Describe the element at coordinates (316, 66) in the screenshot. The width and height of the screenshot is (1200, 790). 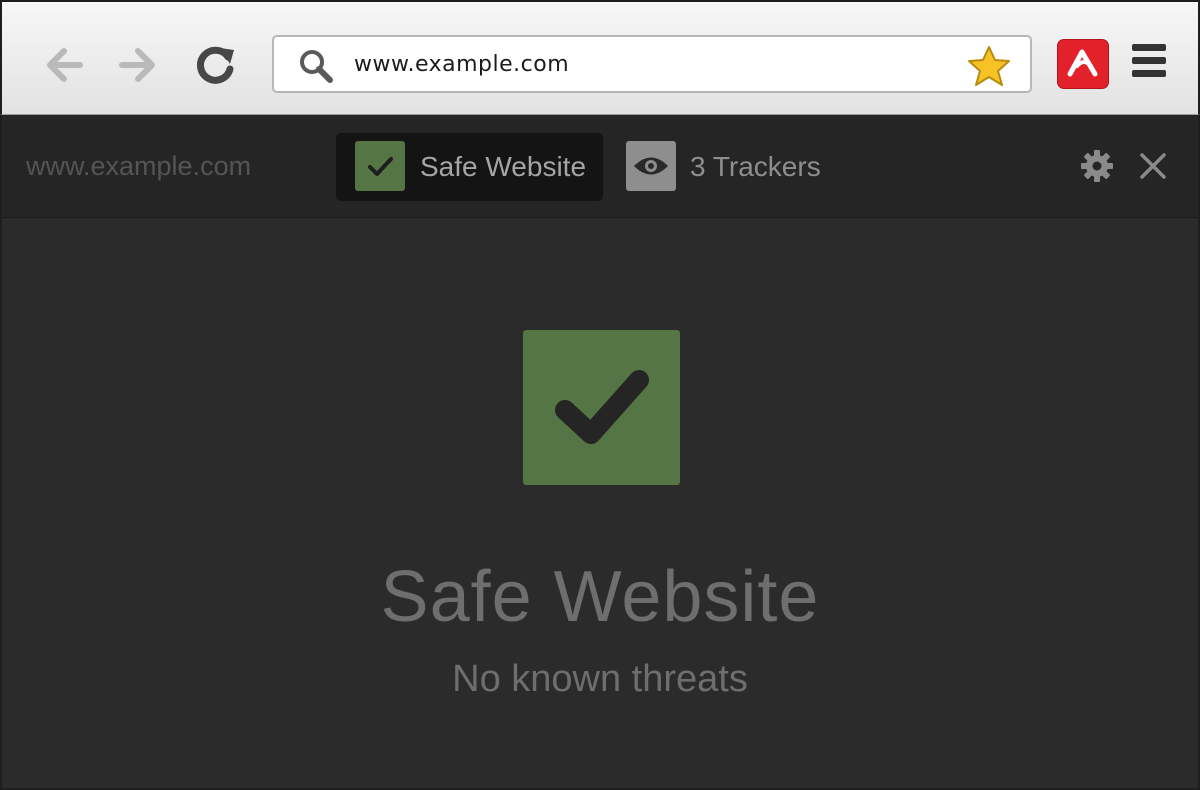
I see `search-icon` at that location.